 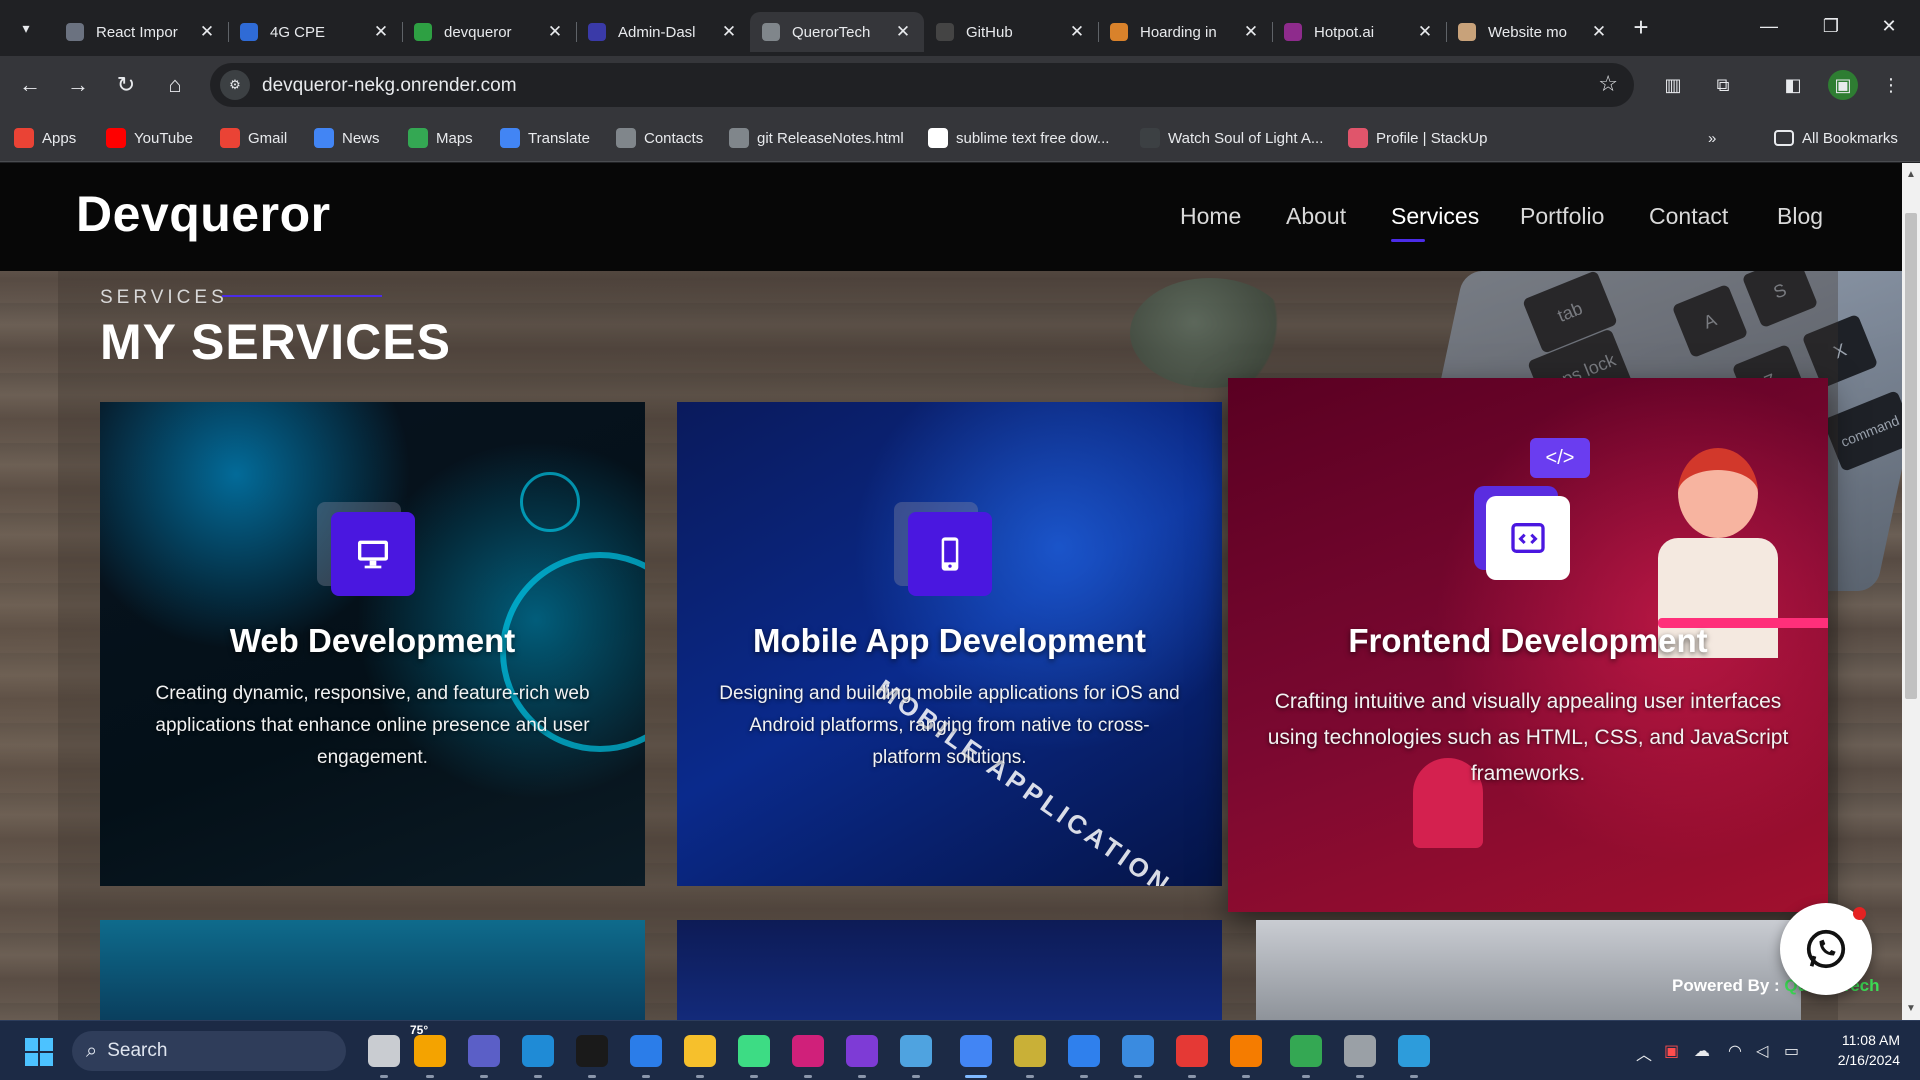 I want to click on url-text: devqueror-nekg.onrender.com, so click(x=389, y=86).